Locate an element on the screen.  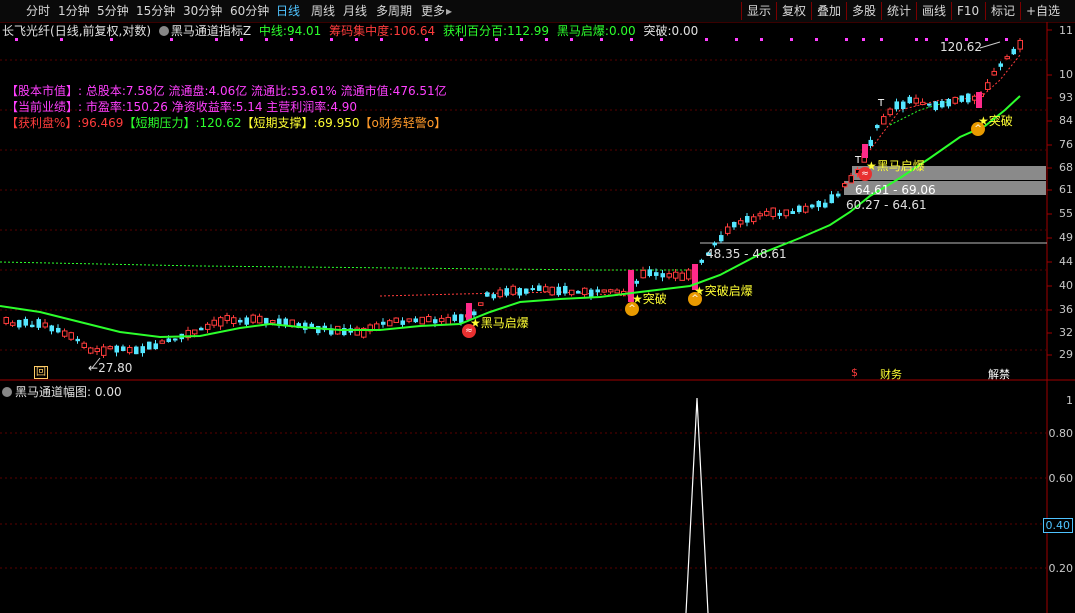
finance-warning: 【o财务轻警o】 is located at coordinates (403, 123).